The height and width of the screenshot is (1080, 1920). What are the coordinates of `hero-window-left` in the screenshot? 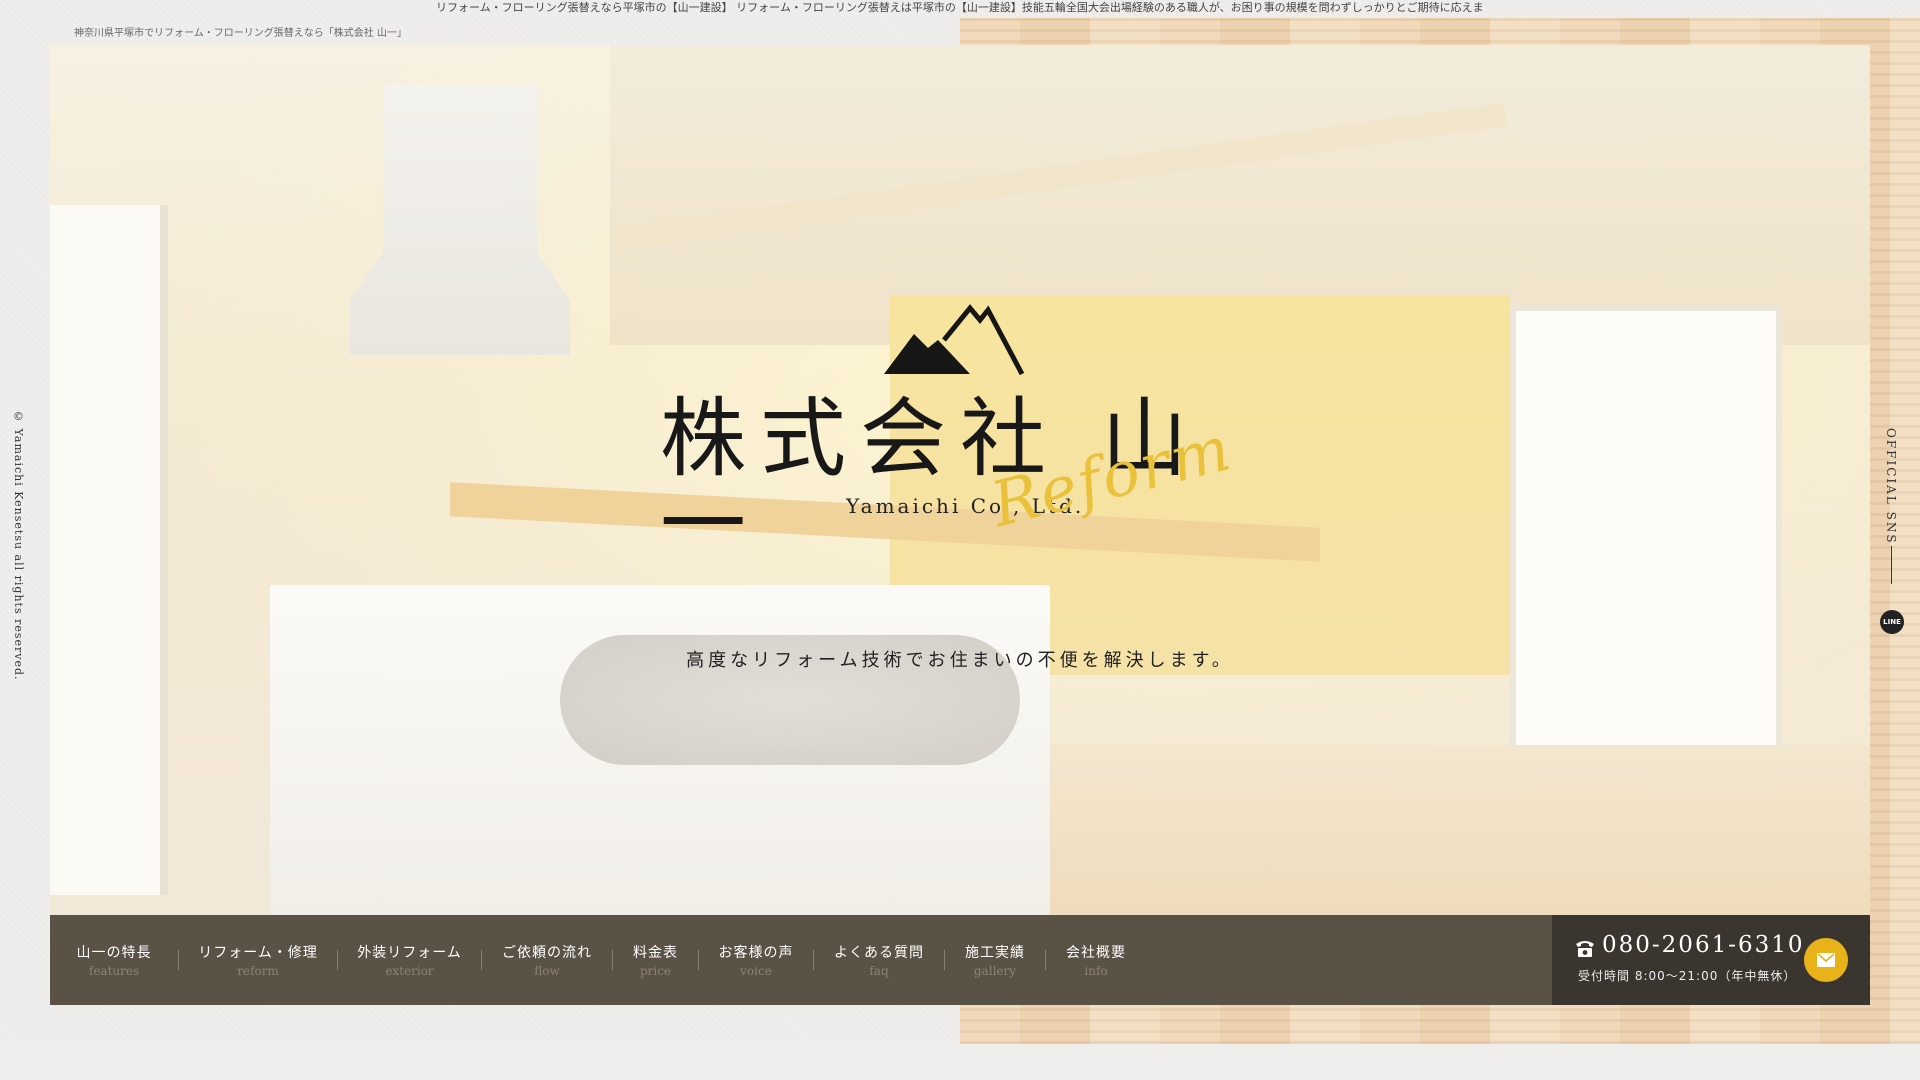 It's located at (109, 550).